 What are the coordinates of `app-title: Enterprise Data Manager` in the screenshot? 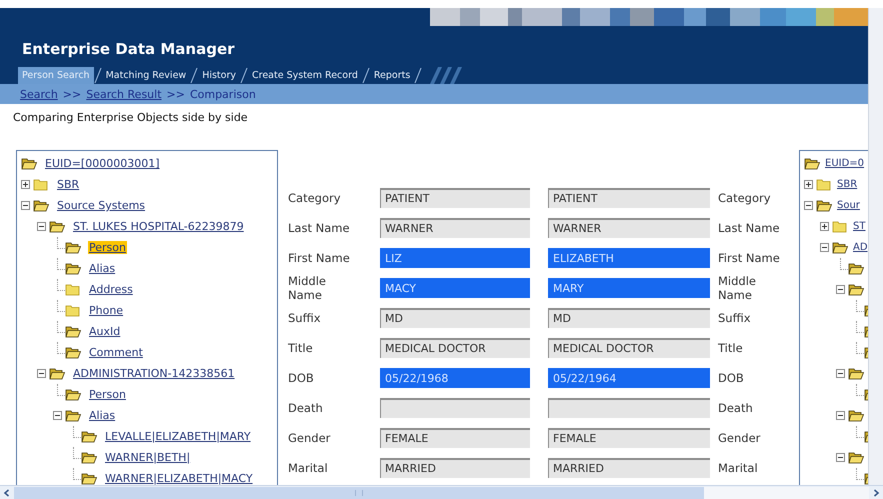 It's located at (128, 49).